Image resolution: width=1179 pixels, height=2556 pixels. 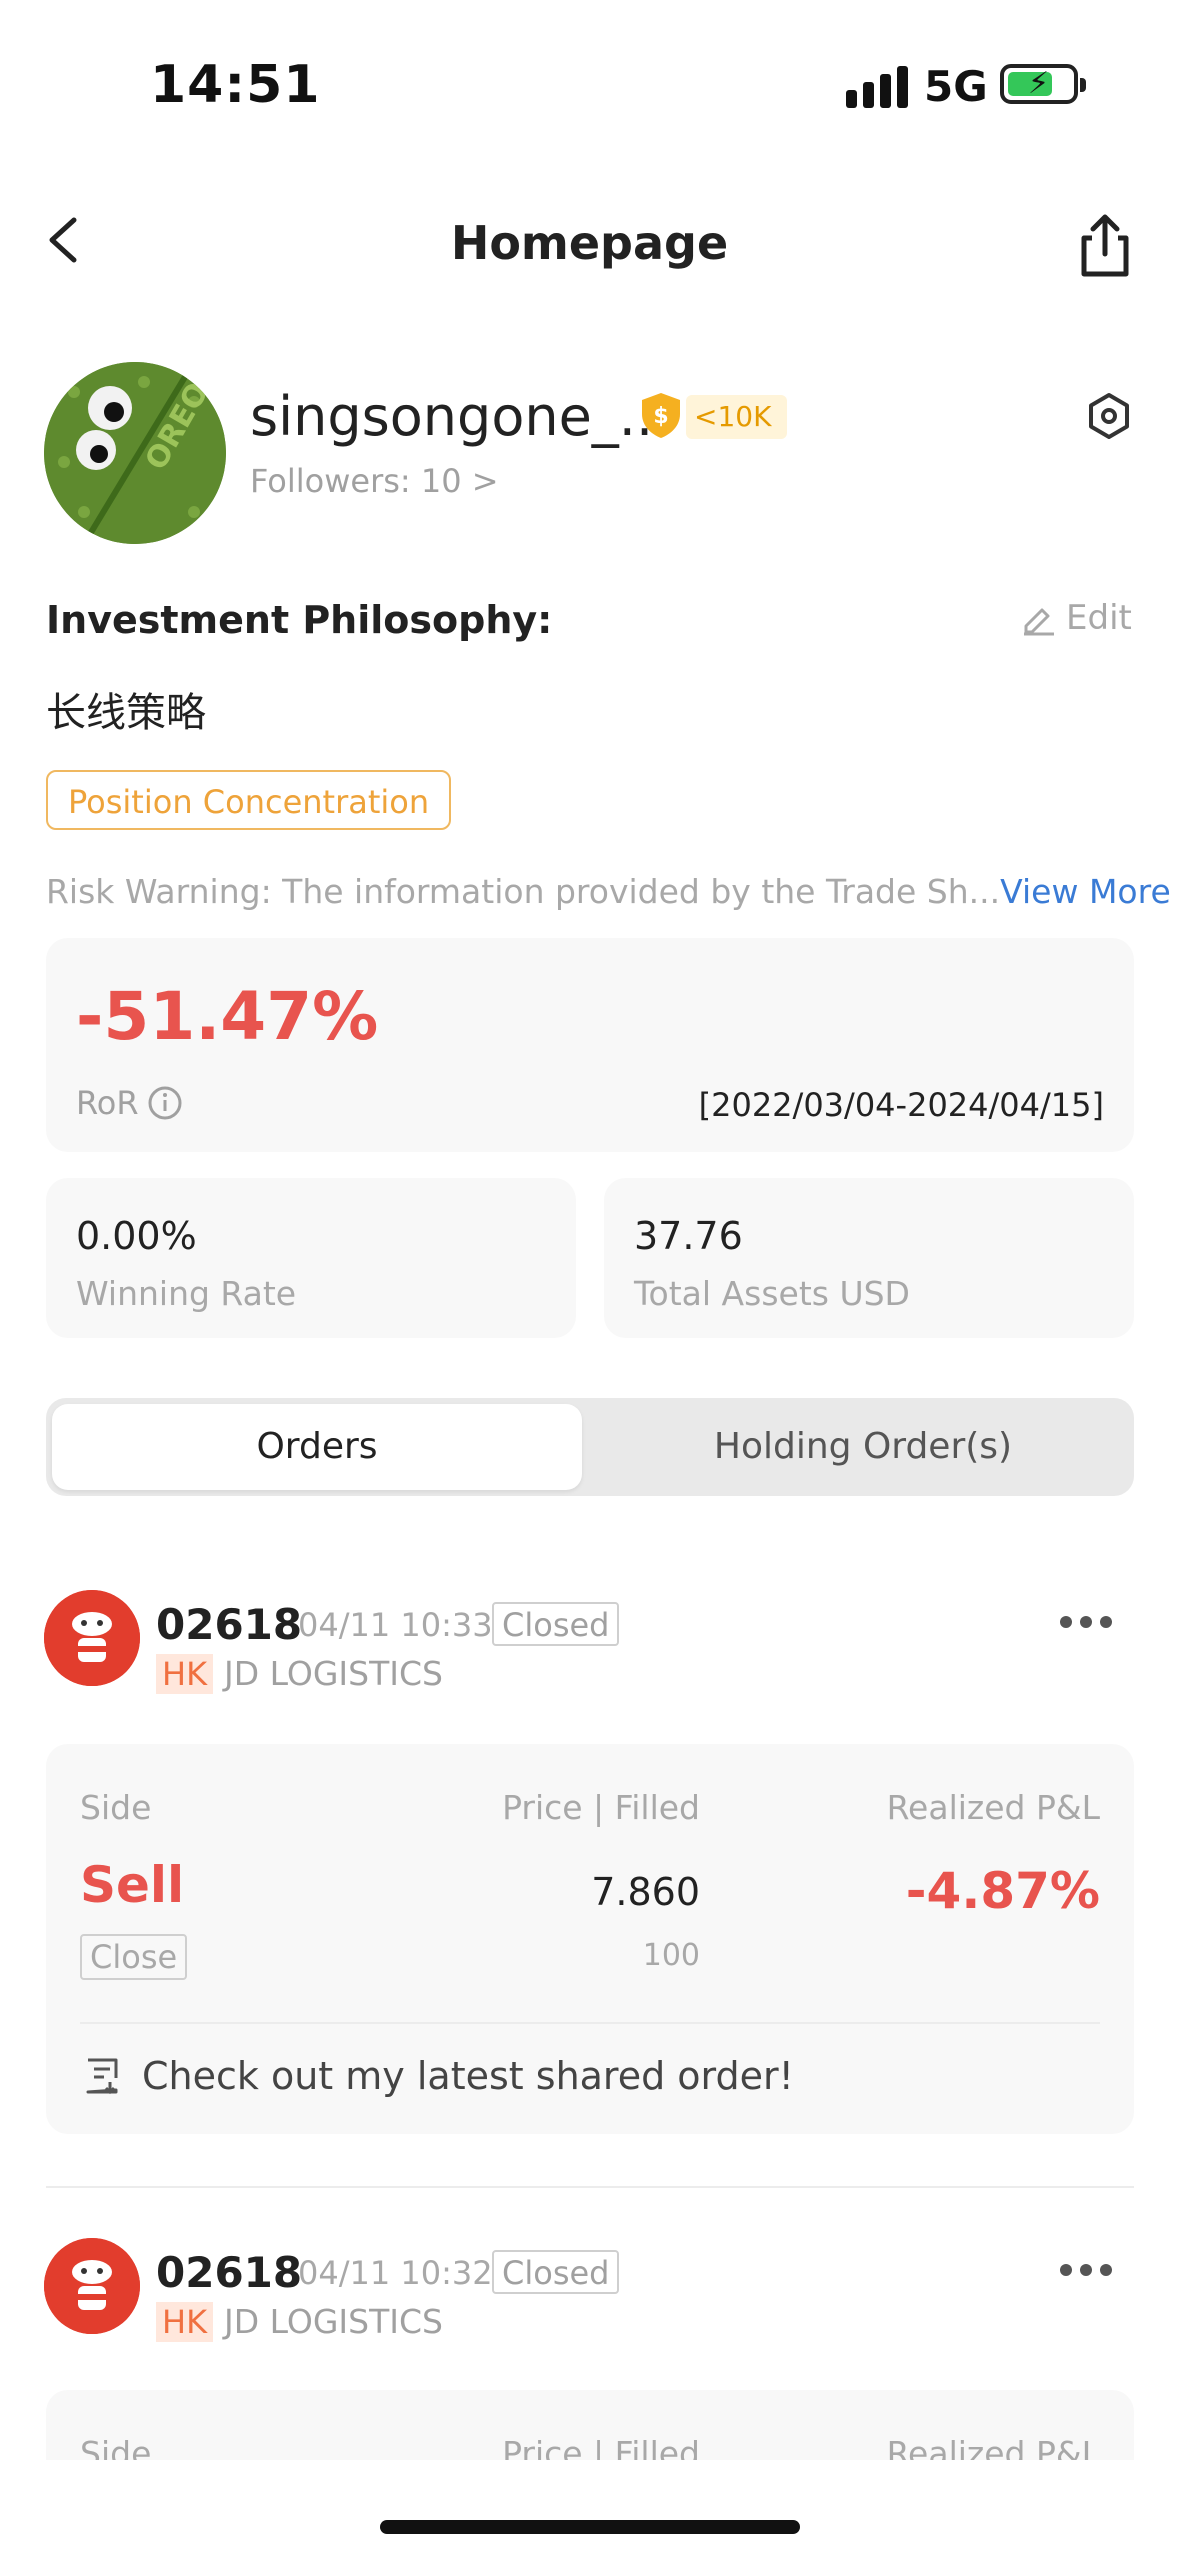 I want to click on battery-icon: ⚡, so click(x=1043, y=84).